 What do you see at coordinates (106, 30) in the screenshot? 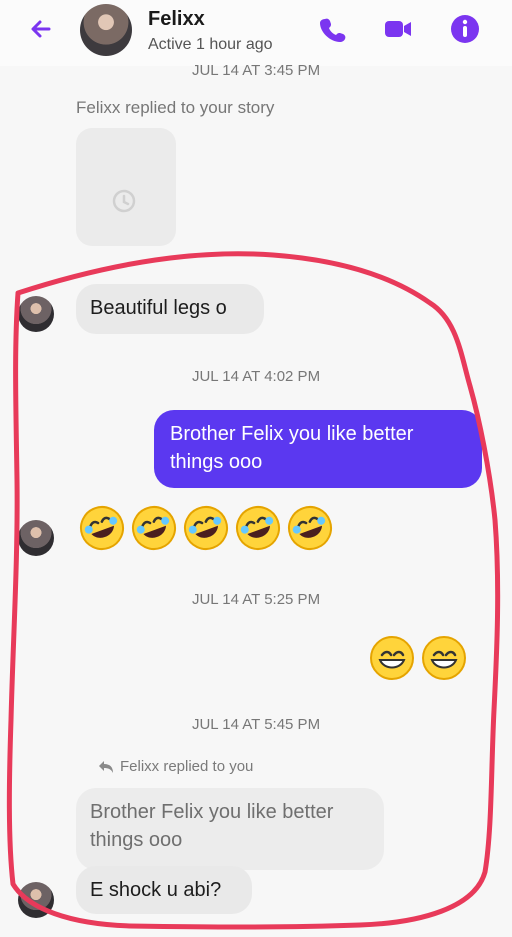
I see `contact-avatar` at bounding box center [106, 30].